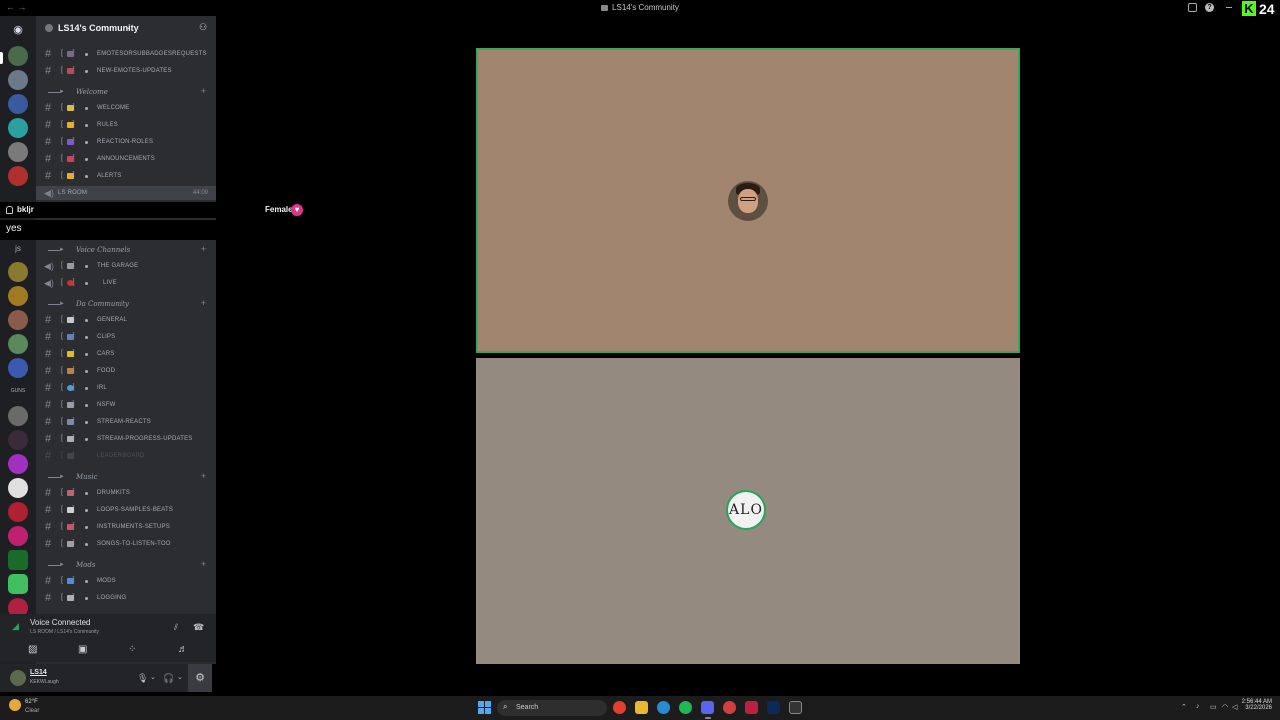  I want to click on channel-row: #[ ]alerts, so click(126, 176).